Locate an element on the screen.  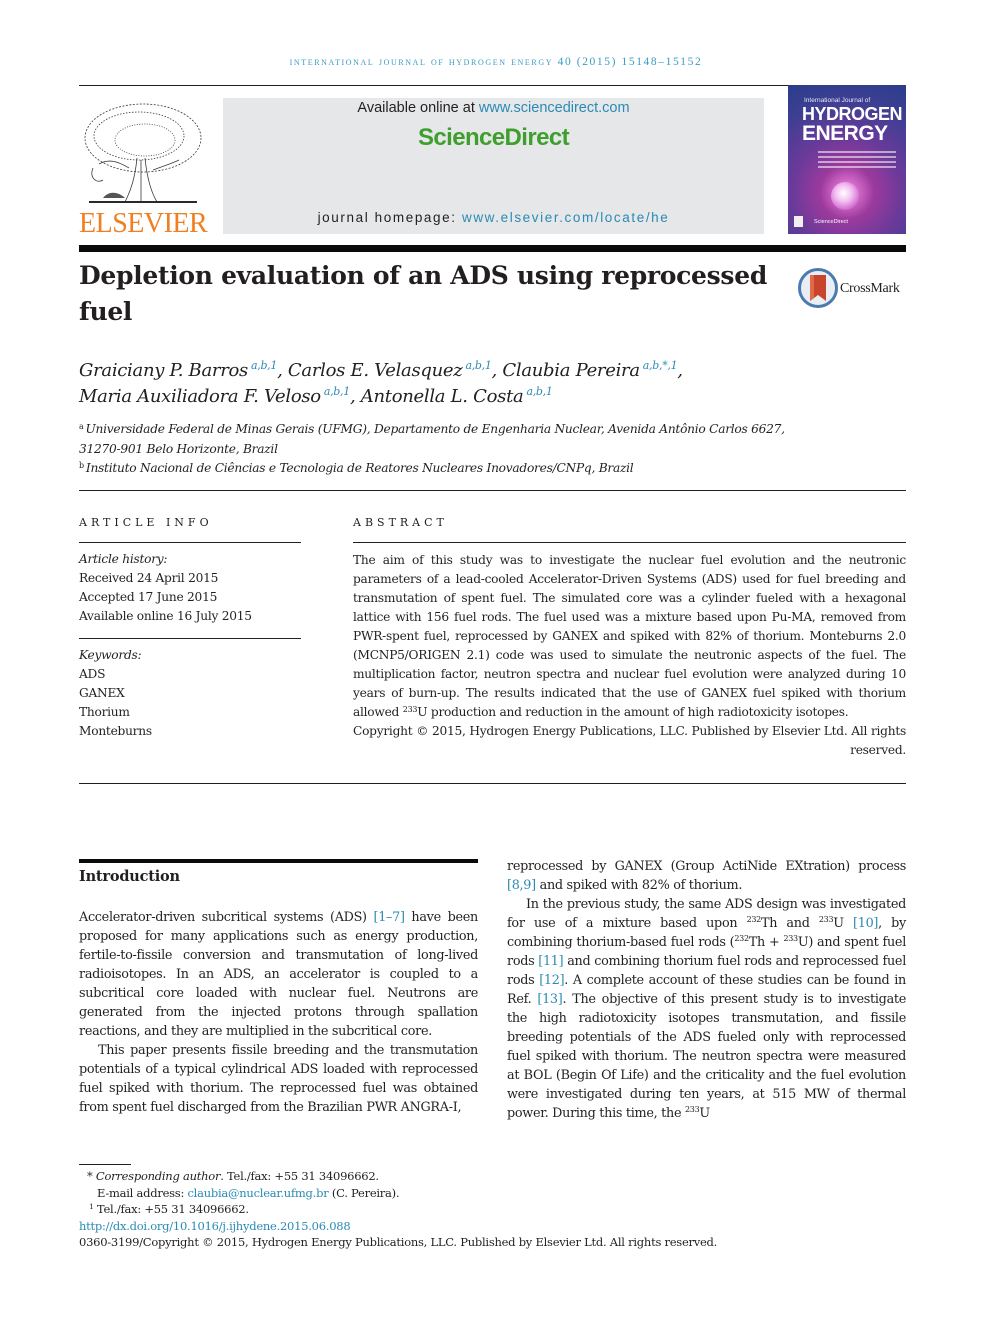
cover-sciencedirect: ScienceDirect is located at coordinates (831, 222).